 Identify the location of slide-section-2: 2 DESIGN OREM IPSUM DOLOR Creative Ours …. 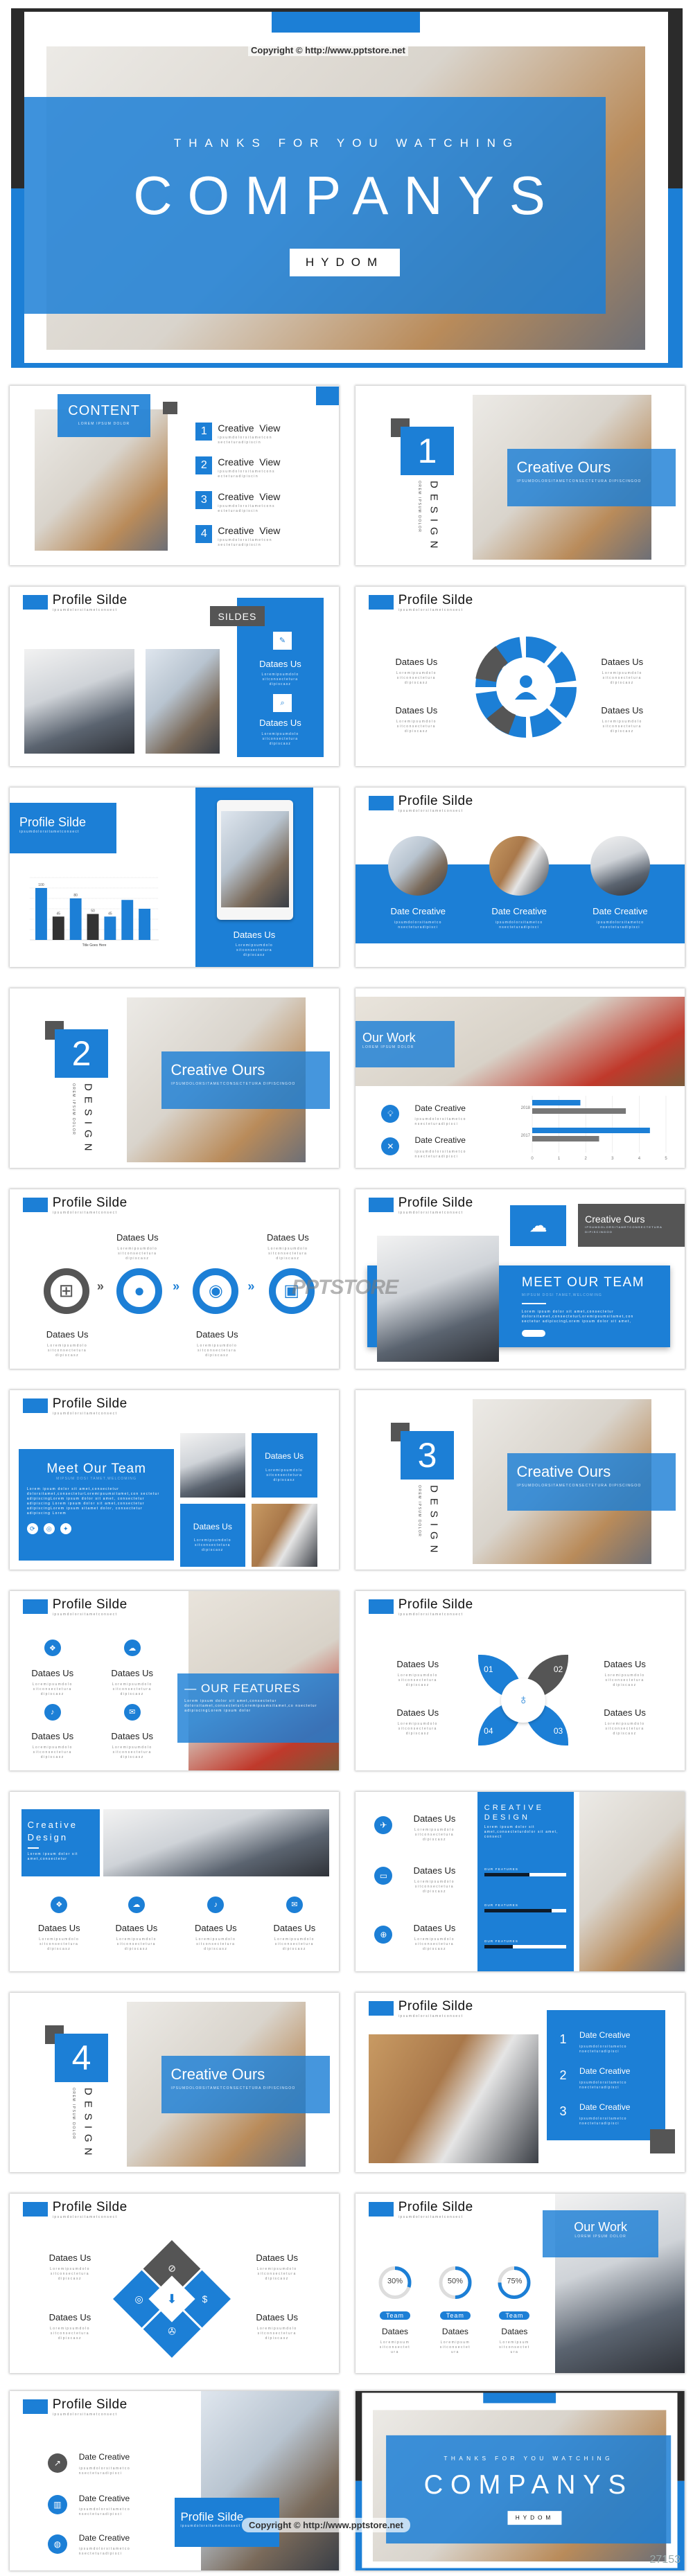
(174, 1078).